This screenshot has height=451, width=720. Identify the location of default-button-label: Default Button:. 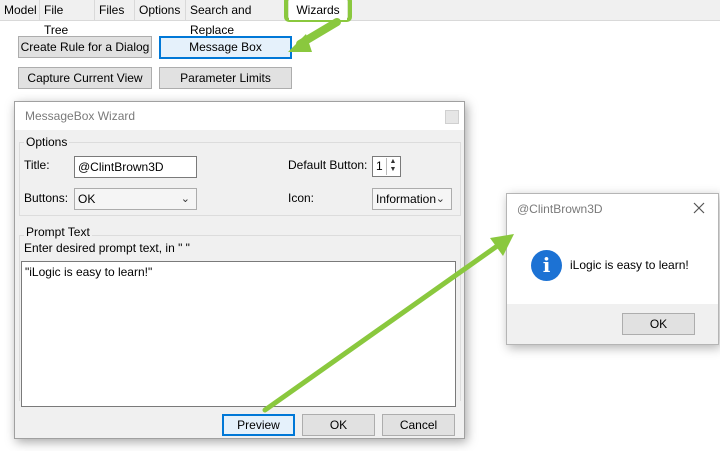
(328, 165).